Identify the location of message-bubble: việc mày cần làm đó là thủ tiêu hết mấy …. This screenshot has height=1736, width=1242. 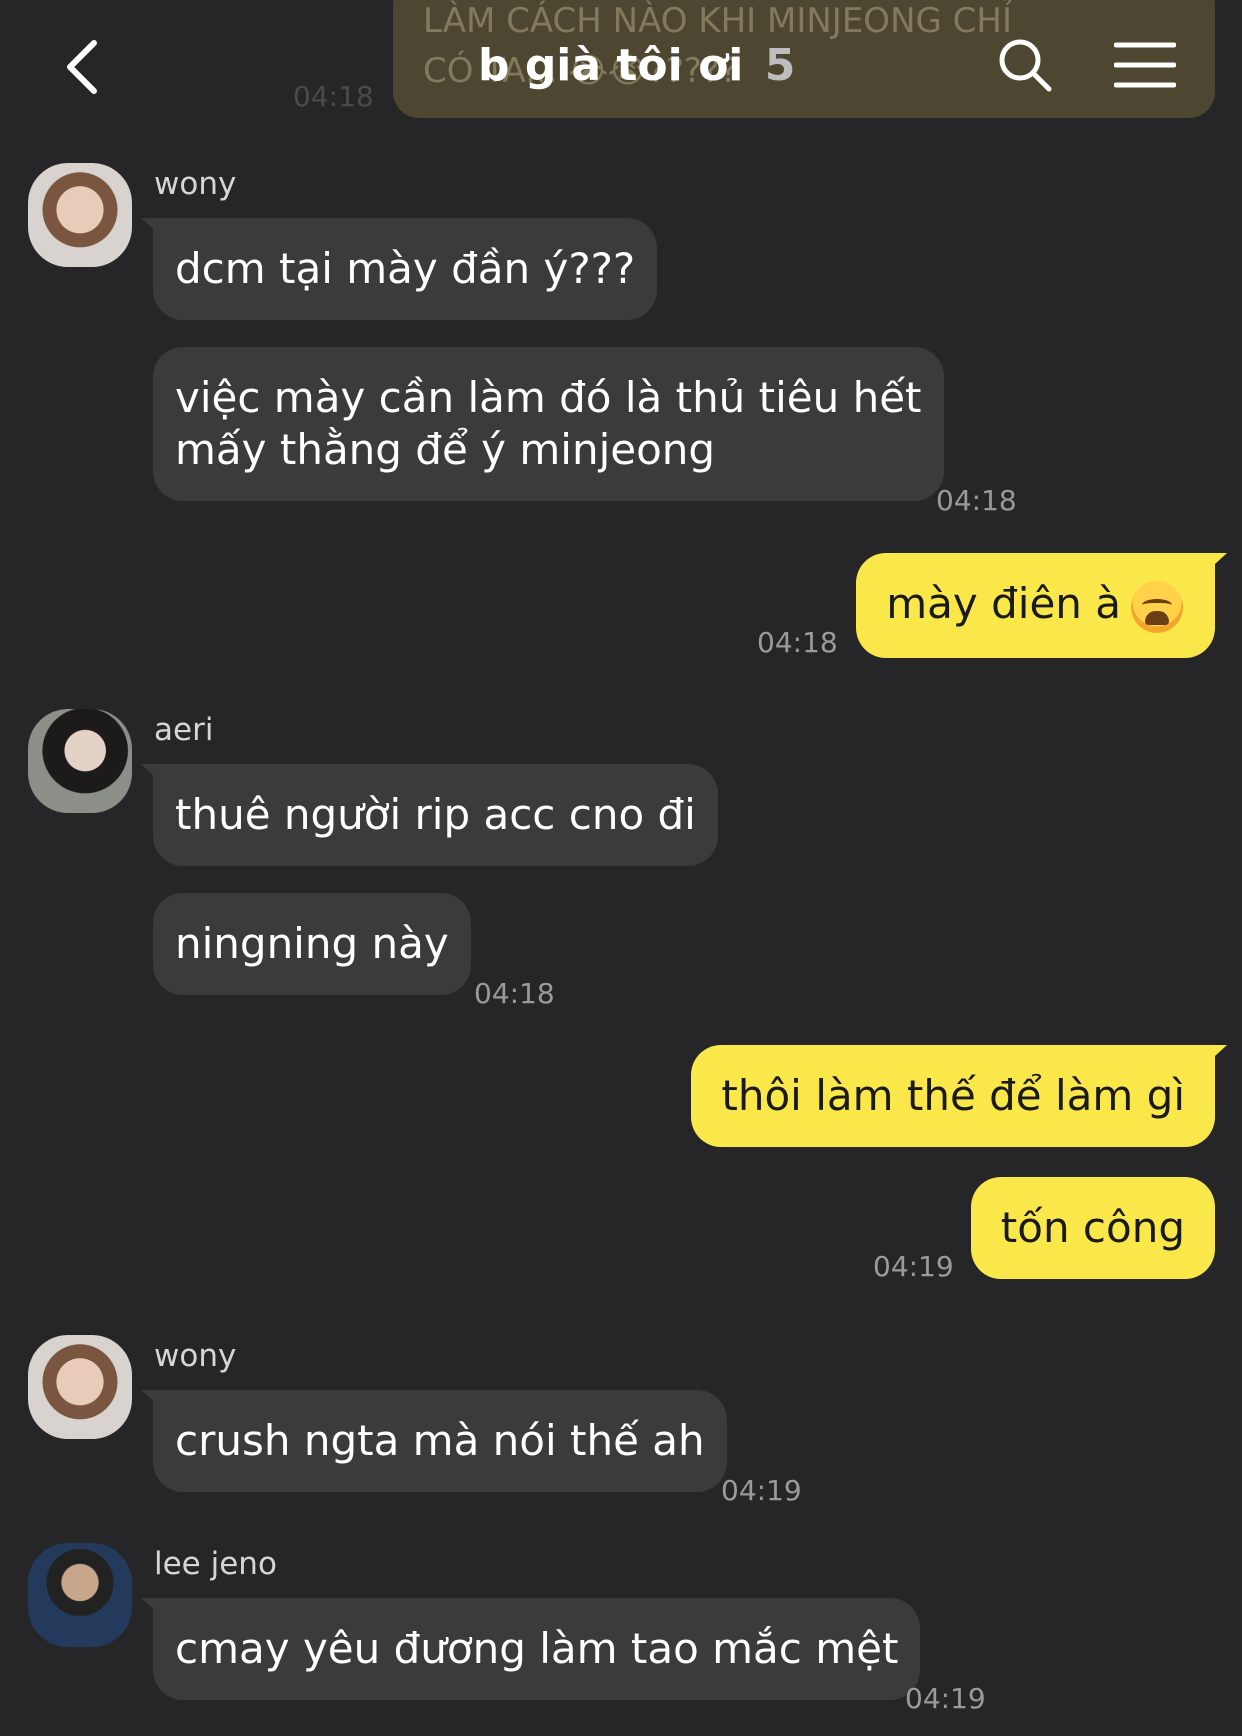
(548, 424).